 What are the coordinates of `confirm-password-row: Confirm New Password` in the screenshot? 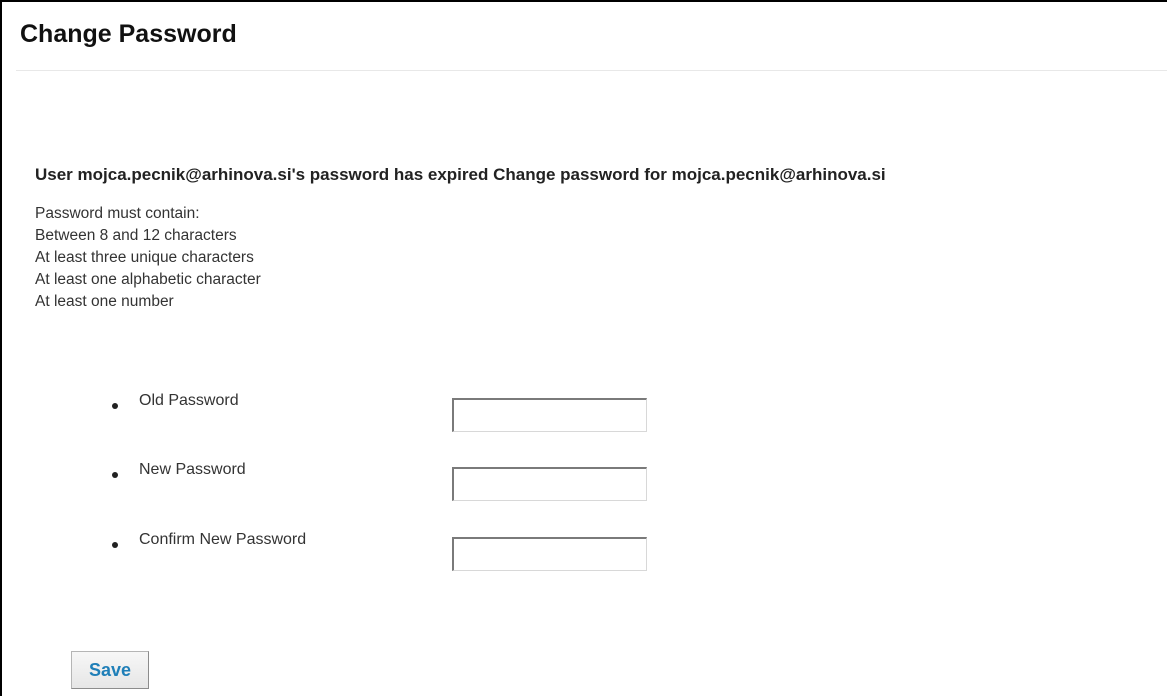 It's located at (352, 552).